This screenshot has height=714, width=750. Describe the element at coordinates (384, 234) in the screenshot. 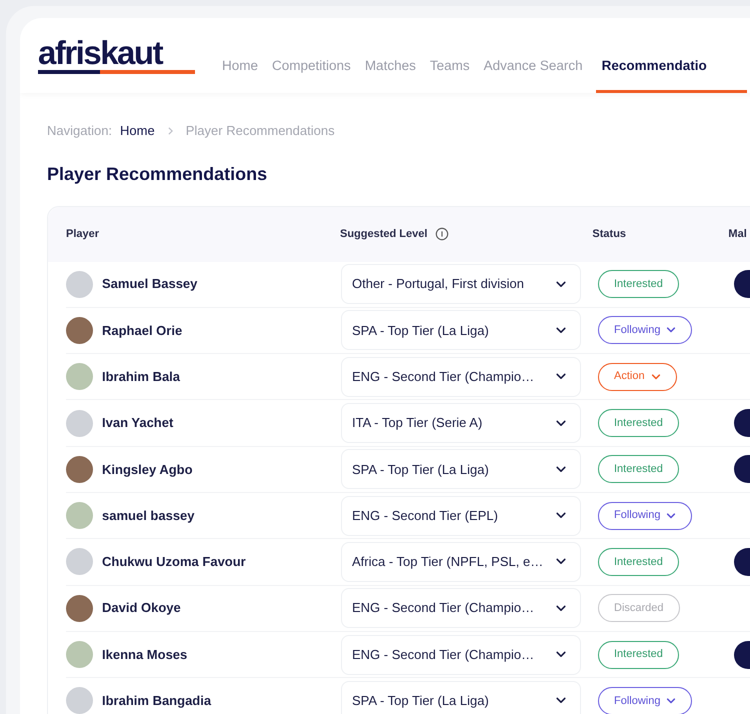

I see `column-header: Suggested Level` at that location.